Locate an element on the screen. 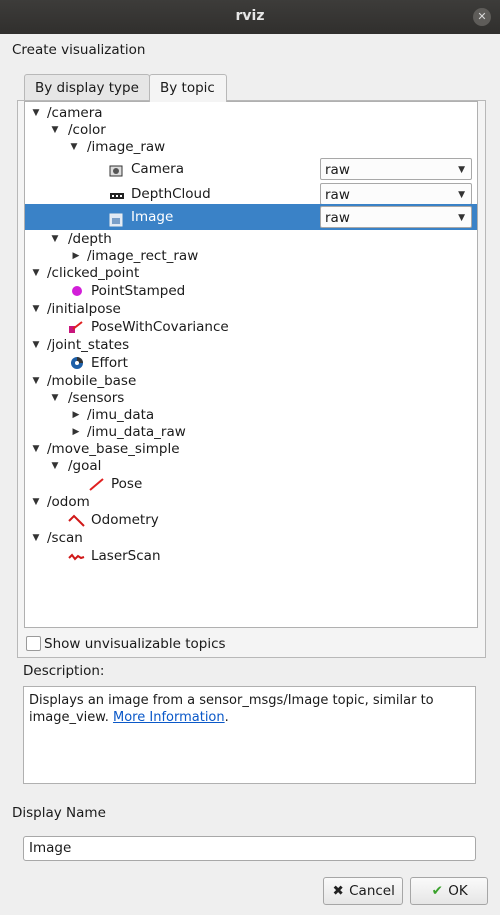 The height and width of the screenshot is (915, 500). pose-icon is located at coordinates (96, 484).